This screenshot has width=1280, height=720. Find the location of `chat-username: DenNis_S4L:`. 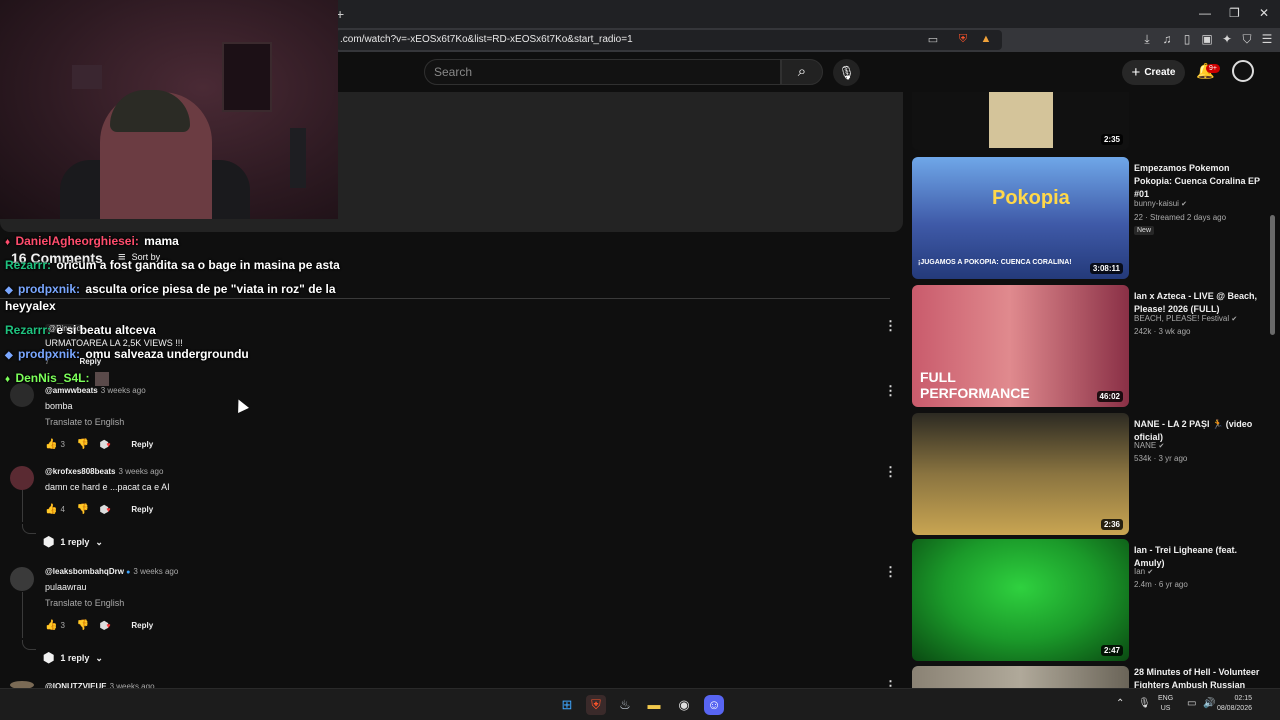

chat-username: DenNis_S4L: is located at coordinates (52, 378).